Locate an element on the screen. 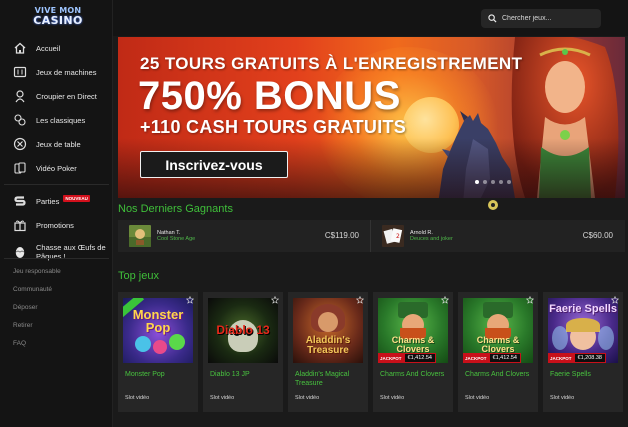 This screenshot has width=628, height=427. game-title: Diablo 13 JP is located at coordinates (230, 374).